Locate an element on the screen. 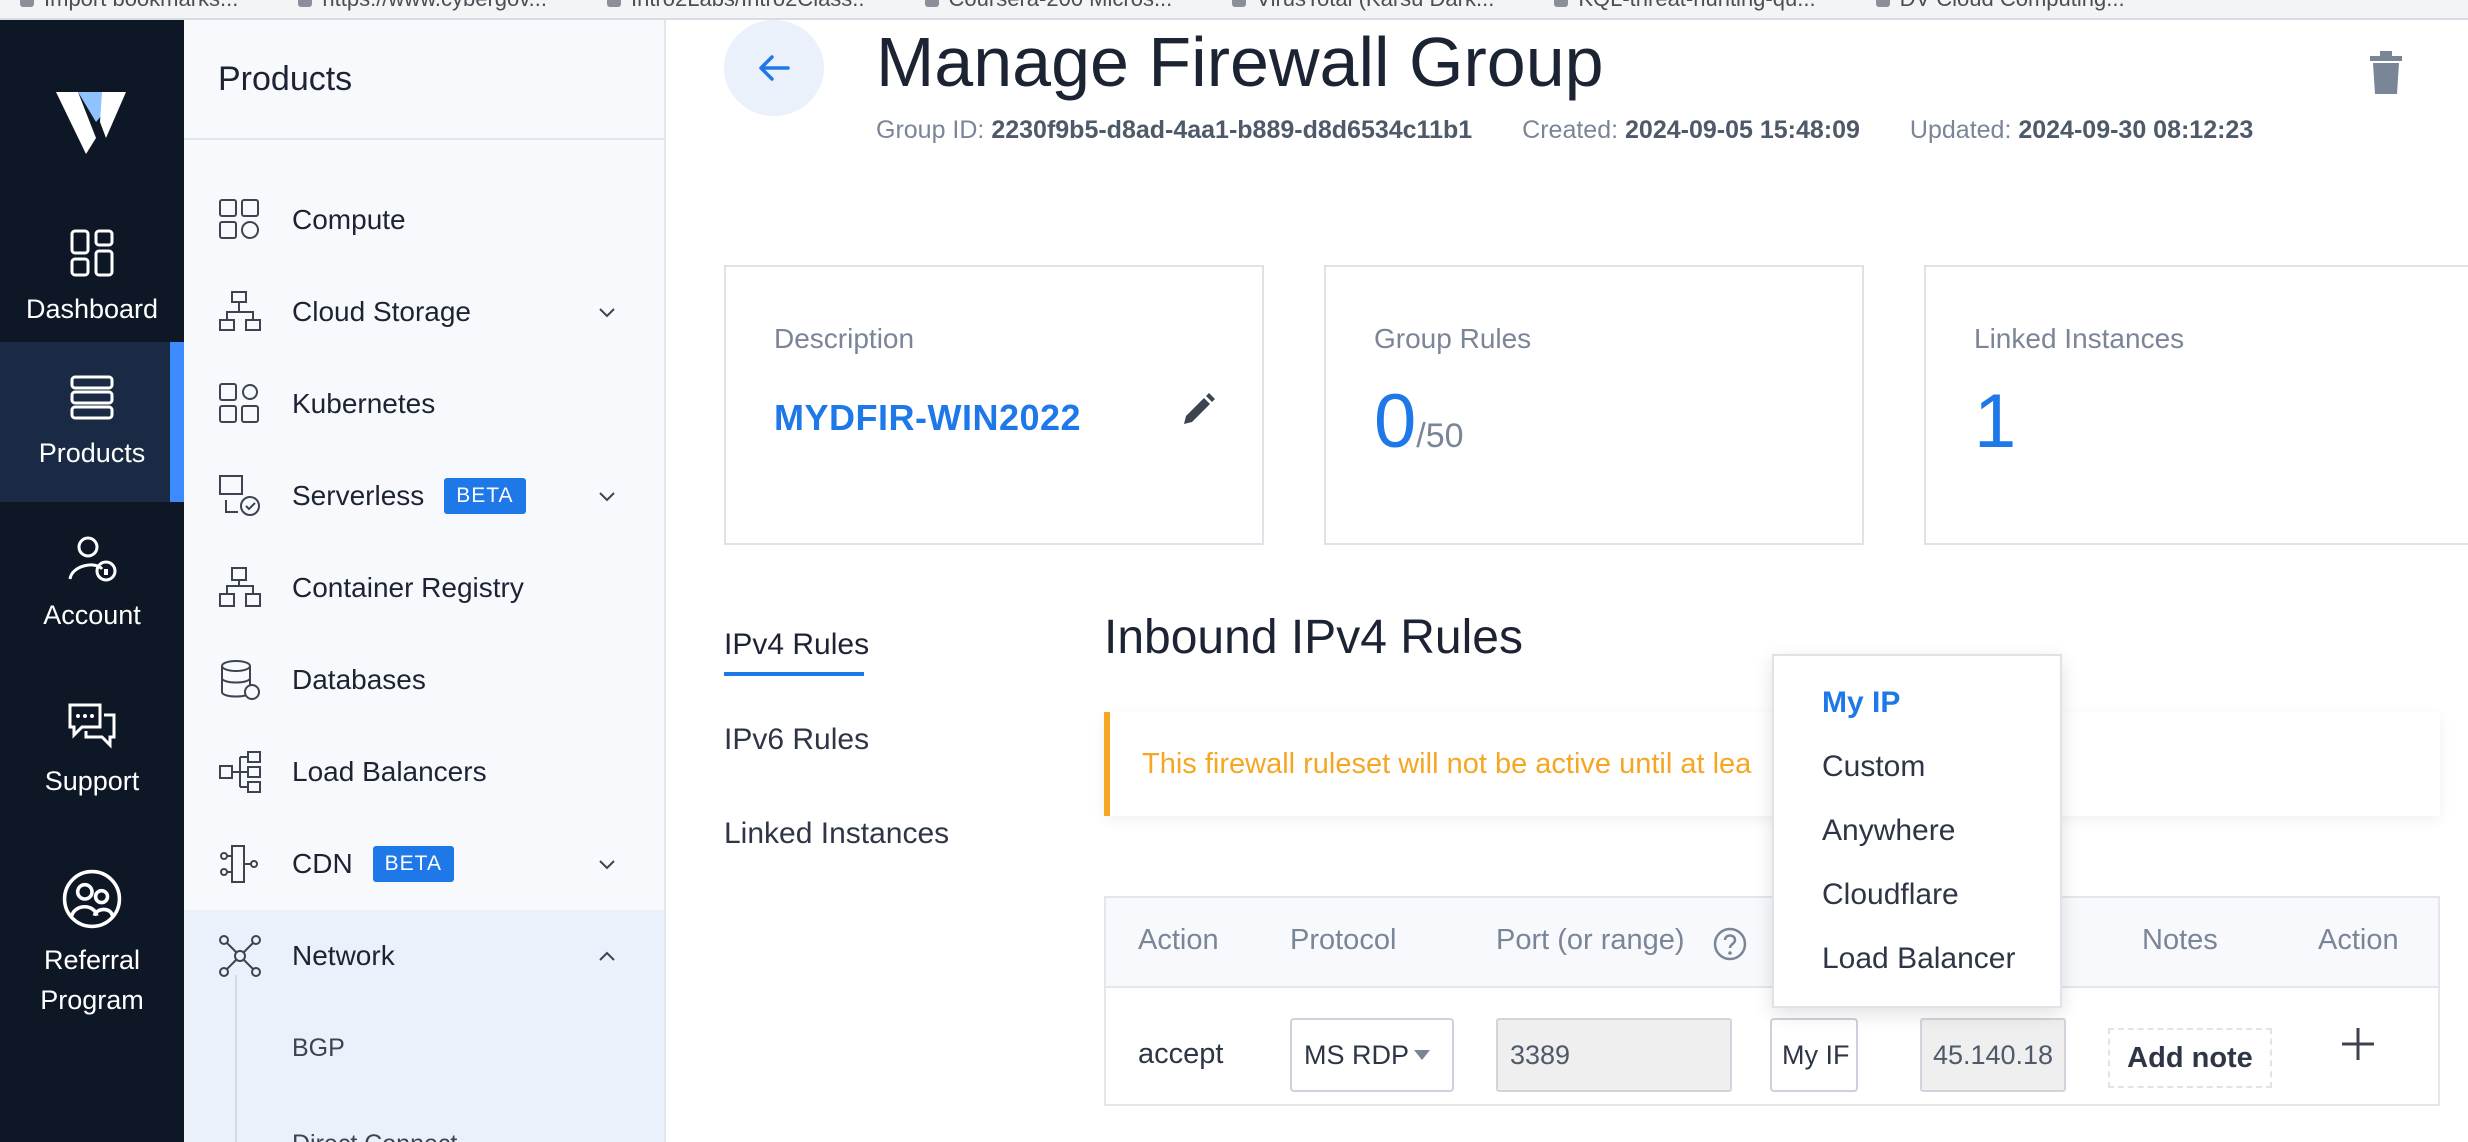 This screenshot has width=2468, height=1142. source-value: My IF is located at coordinates (1816, 1054).